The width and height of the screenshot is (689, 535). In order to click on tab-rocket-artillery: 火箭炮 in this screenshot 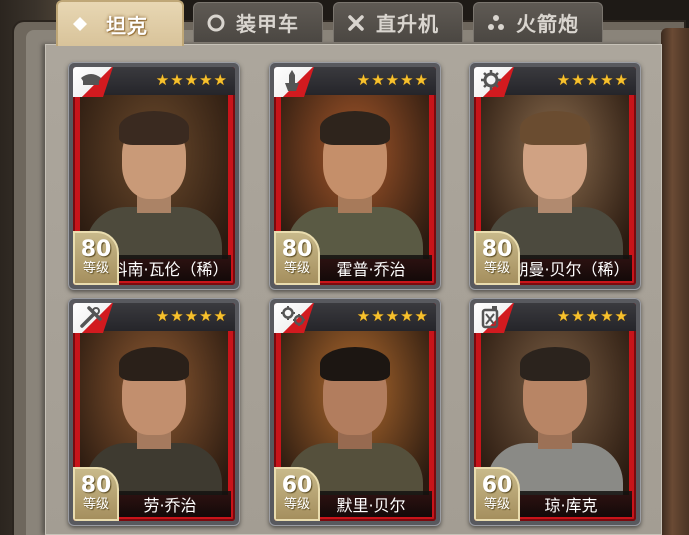, I will do `click(538, 22)`.